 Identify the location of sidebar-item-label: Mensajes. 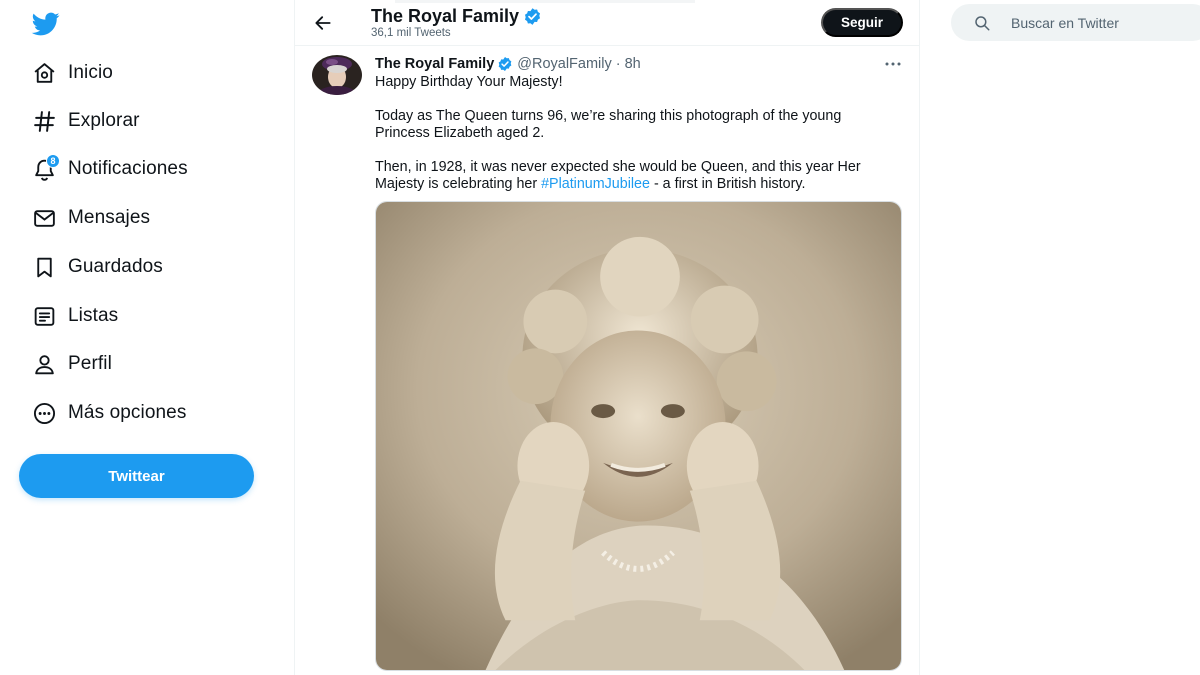
(109, 217).